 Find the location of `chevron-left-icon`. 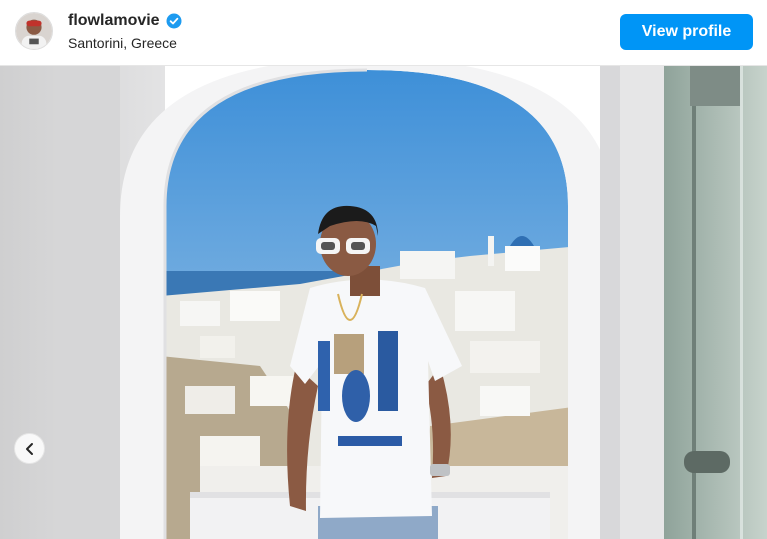

chevron-left-icon is located at coordinates (29, 448).